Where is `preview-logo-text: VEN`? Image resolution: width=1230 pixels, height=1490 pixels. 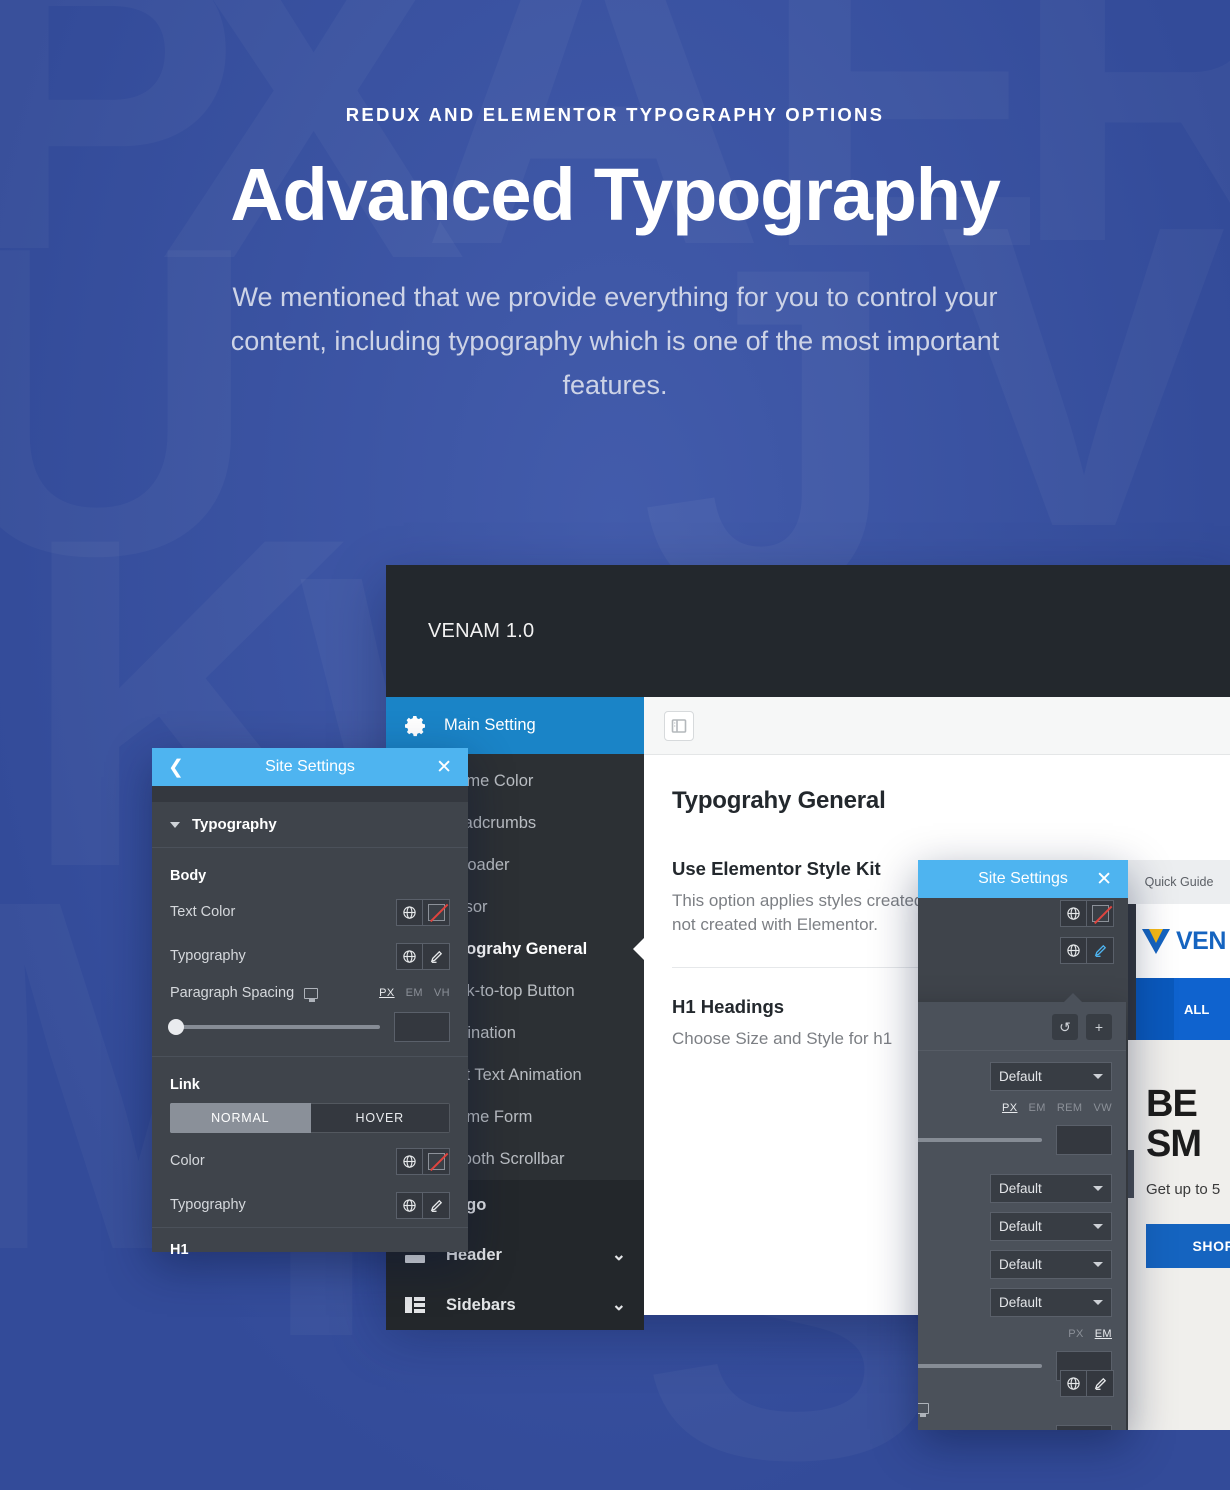
preview-logo-text: VEN is located at coordinates (1201, 940).